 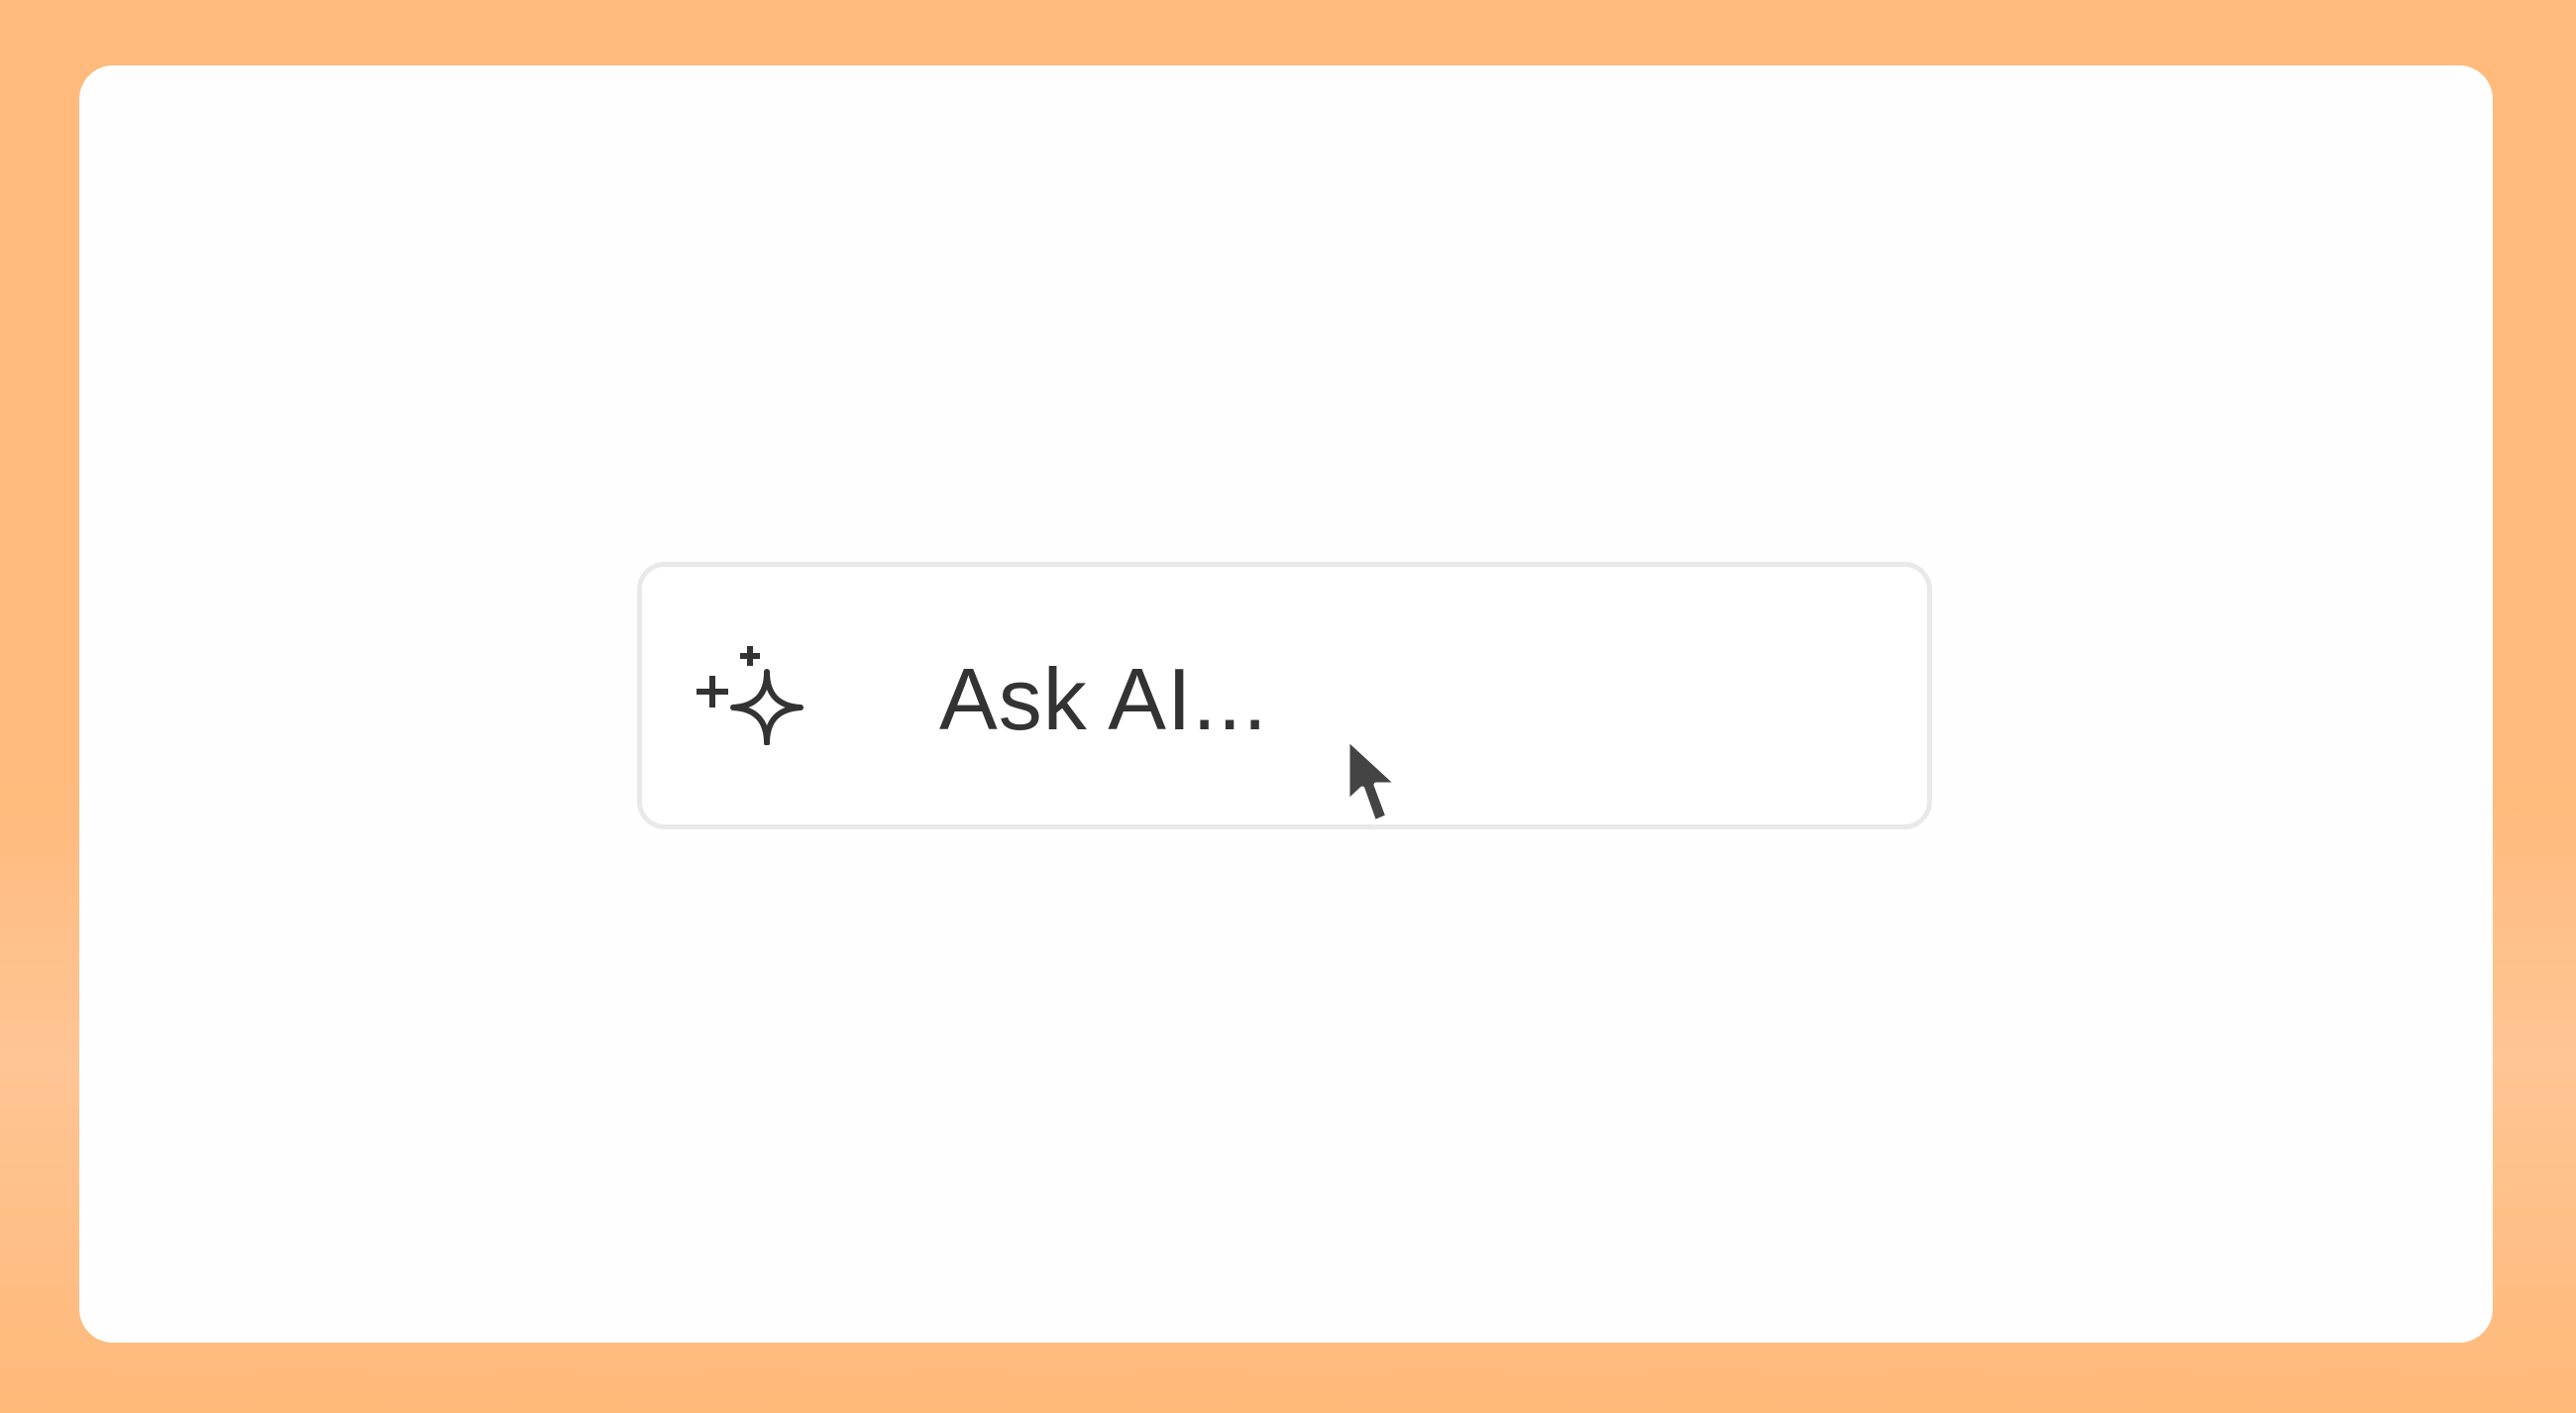 I want to click on mouse-pointer-icon, so click(x=1373, y=780).